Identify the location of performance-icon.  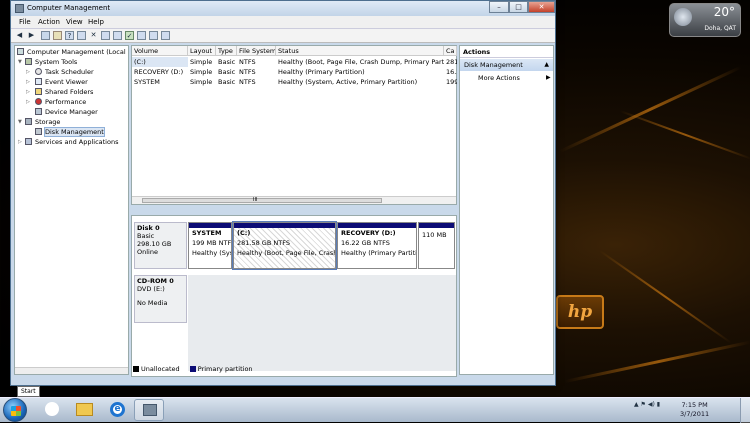
(38, 101).